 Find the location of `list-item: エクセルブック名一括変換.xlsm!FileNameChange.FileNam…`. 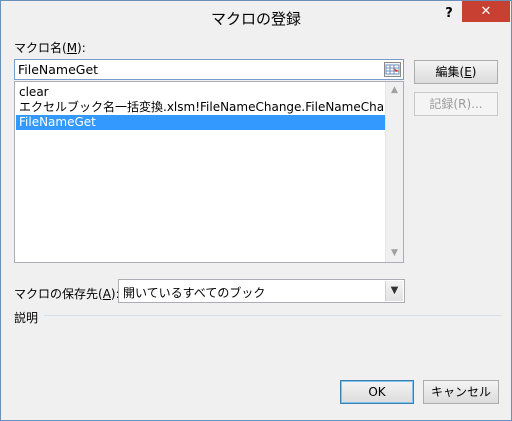

list-item: エクセルブック名一括変換.xlsm!FileNameChange.FileNam… is located at coordinates (209, 107).